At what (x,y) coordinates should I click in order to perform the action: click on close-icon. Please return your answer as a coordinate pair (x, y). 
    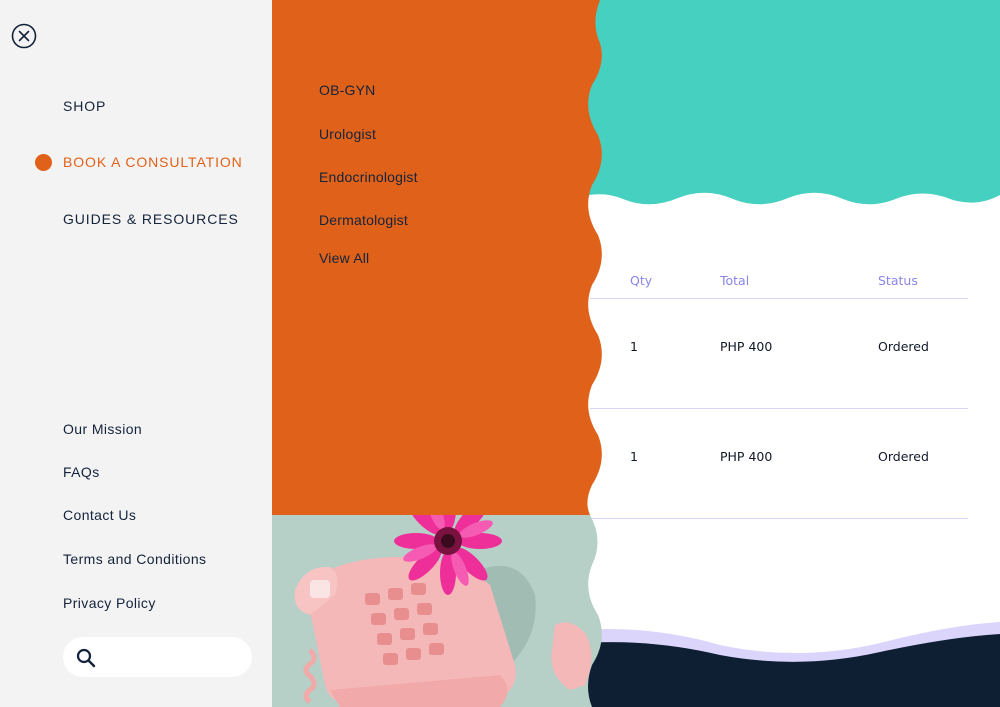
    Looking at the image, I should click on (24, 36).